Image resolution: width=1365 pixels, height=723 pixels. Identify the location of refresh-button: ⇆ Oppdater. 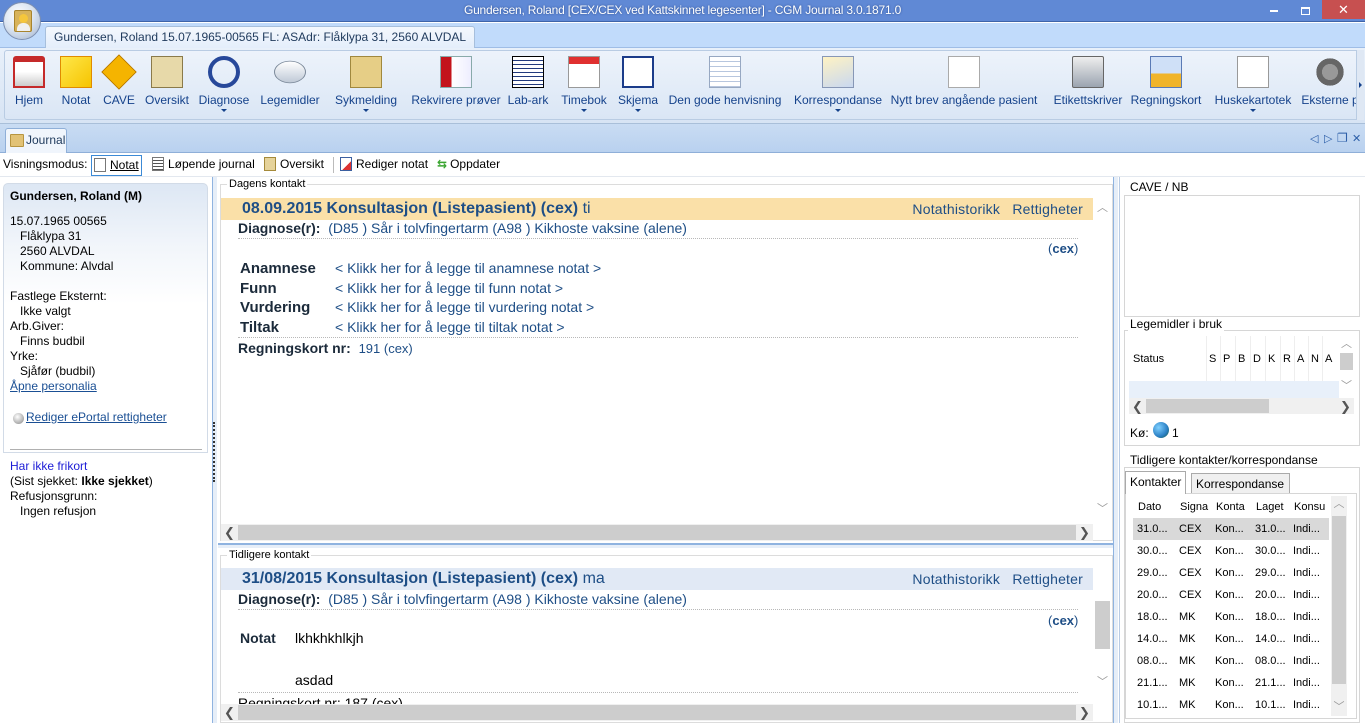
(468, 165).